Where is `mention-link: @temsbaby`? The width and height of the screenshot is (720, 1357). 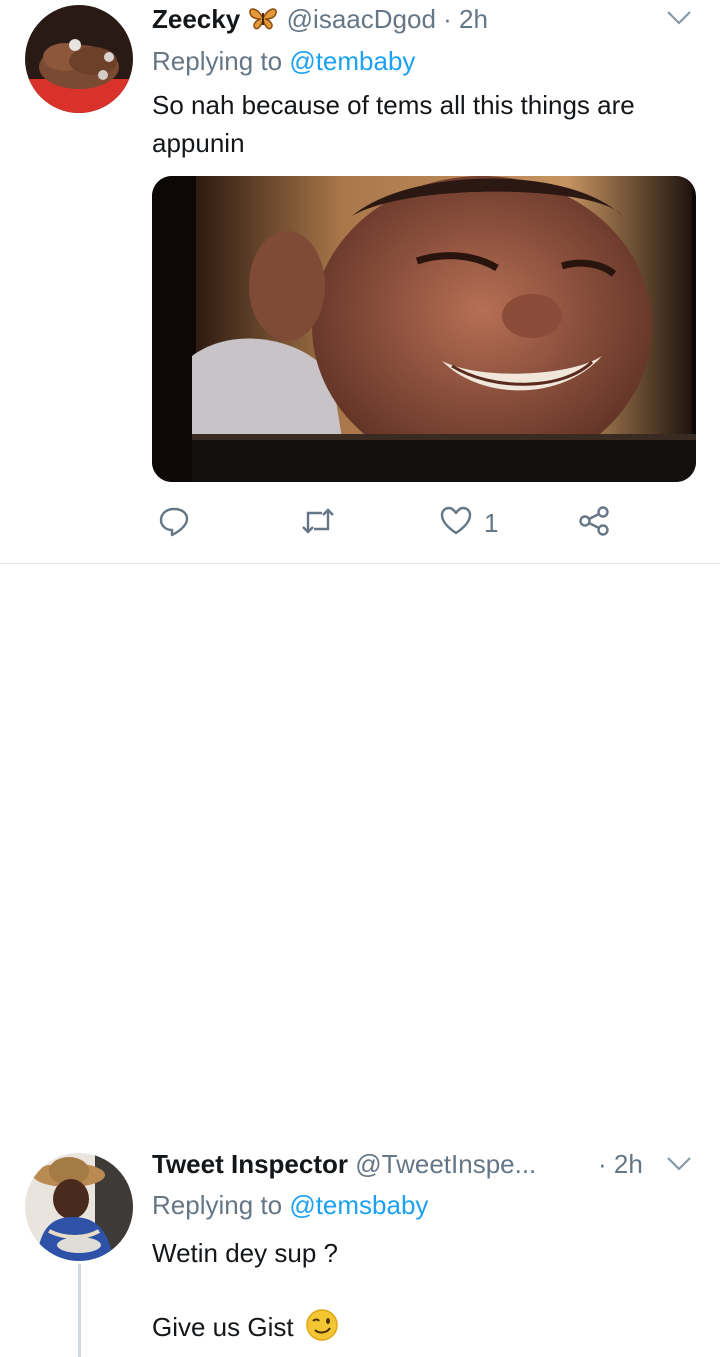 mention-link: @temsbaby is located at coordinates (358, 1205).